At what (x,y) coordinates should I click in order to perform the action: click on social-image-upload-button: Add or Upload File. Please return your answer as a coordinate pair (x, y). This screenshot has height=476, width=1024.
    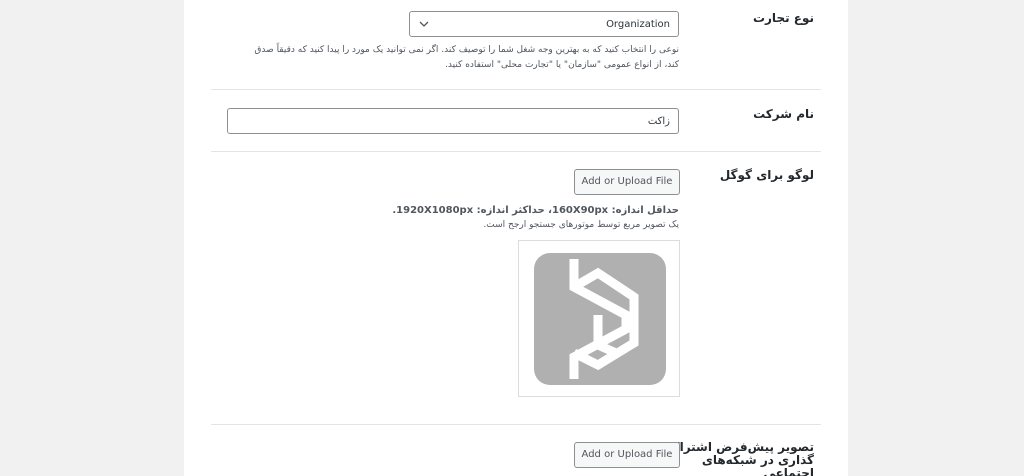
    Looking at the image, I should click on (627, 455).